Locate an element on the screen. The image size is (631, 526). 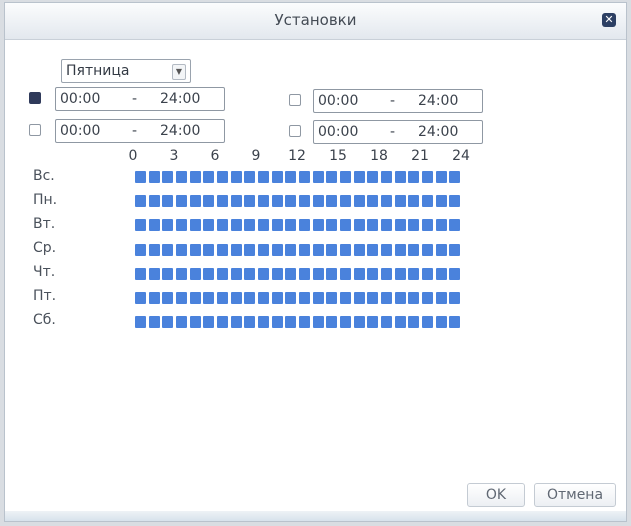
chevron-down-icon: ▼ is located at coordinates (179, 72).